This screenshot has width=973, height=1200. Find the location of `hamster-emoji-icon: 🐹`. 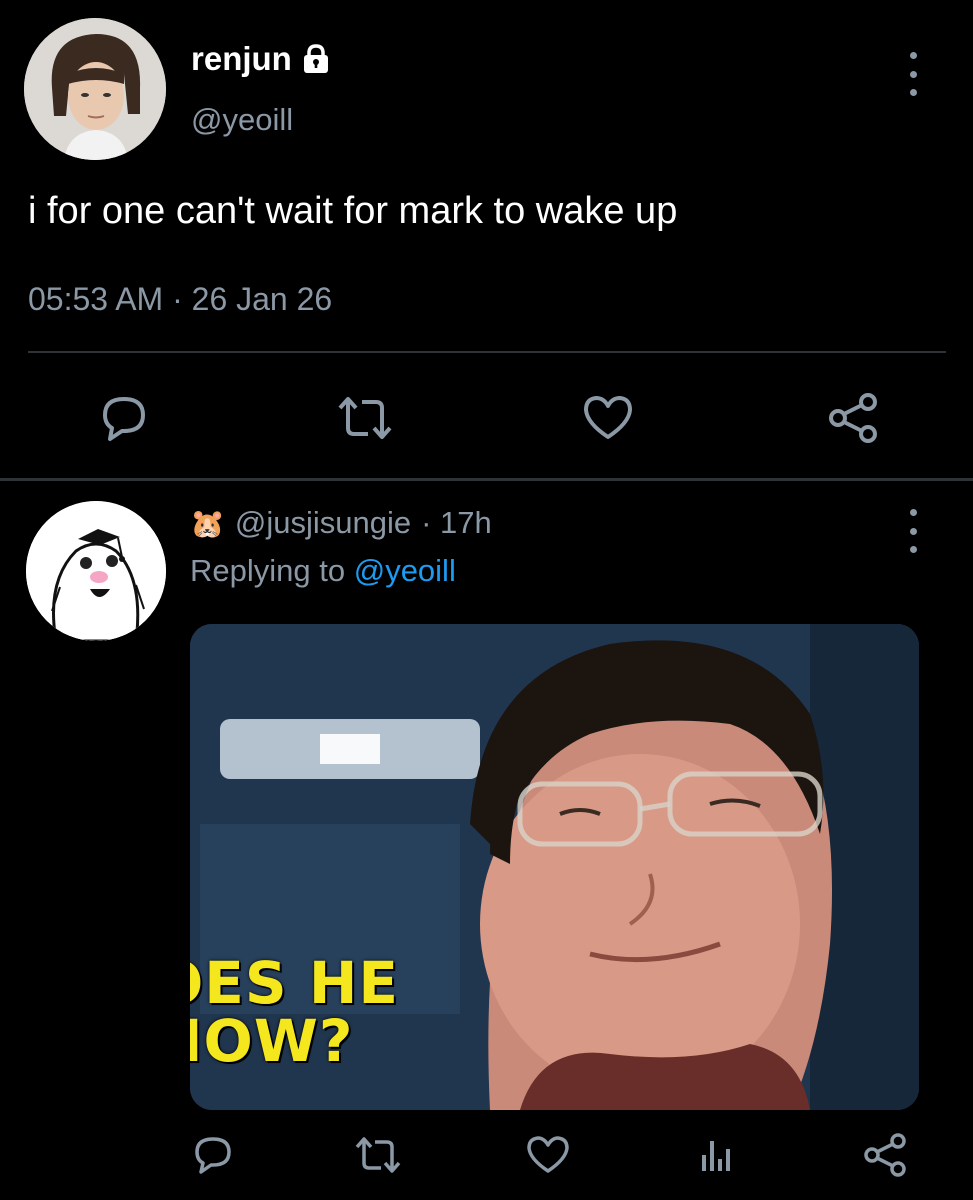

hamster-emoji-icon: 🐹 is located at coordinates (207, 523).